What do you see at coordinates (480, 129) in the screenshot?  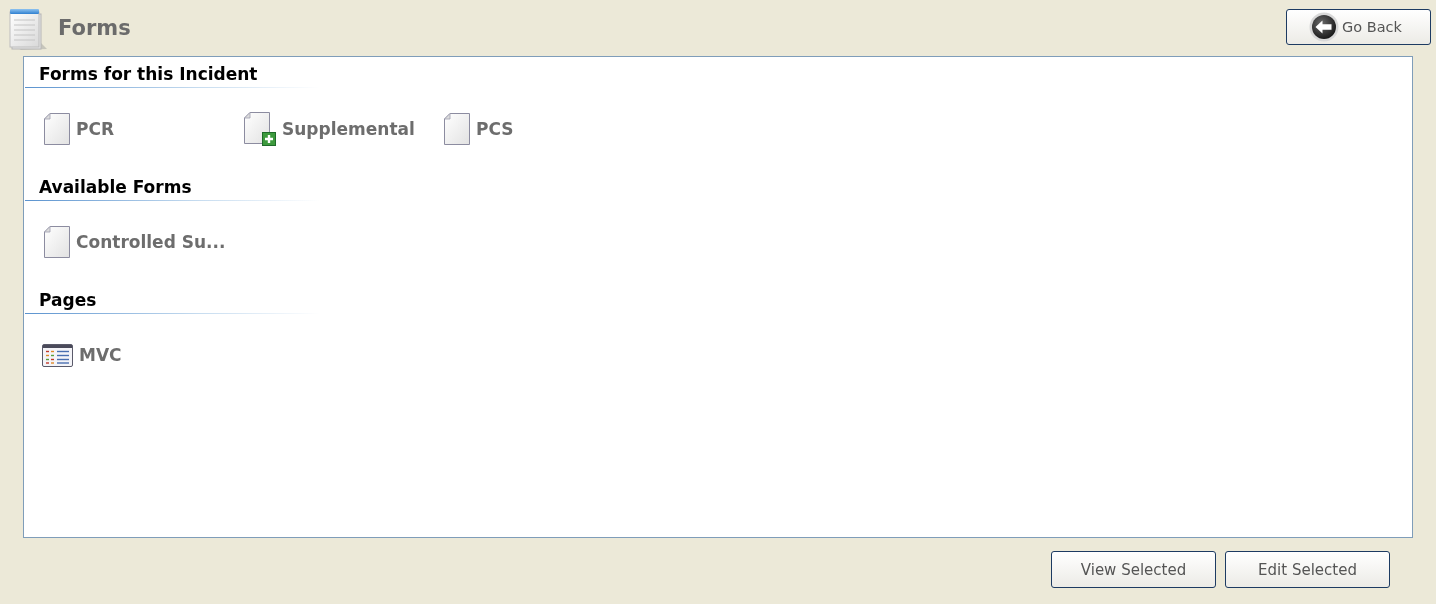 I see `form-item: PCS` at bounding box center [480, 129].